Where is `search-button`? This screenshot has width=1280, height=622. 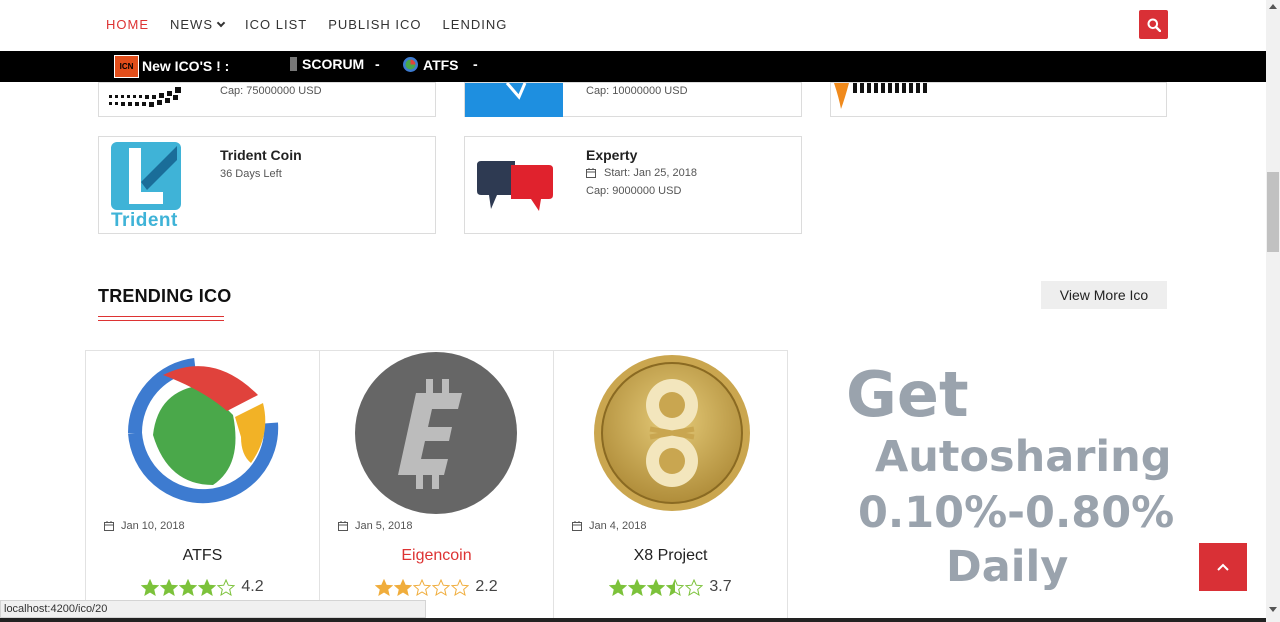
search-button is located at coordinates (1153, 24).